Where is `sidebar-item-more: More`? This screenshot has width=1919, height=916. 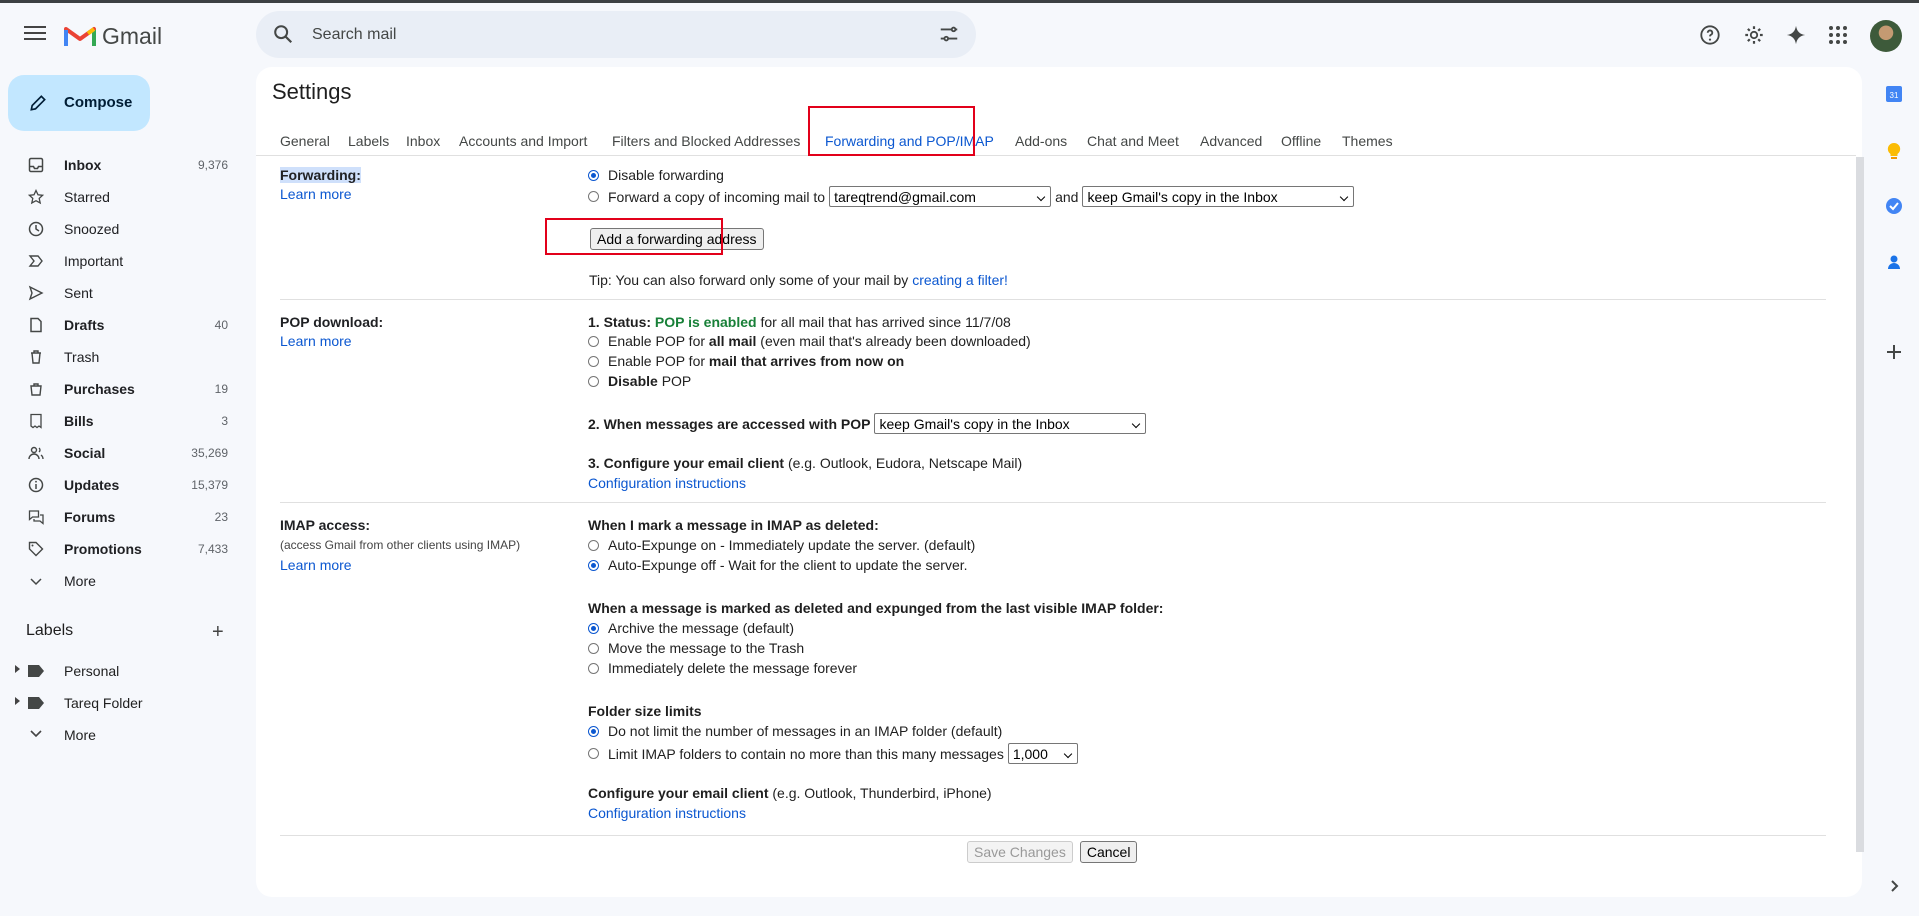 sidebar-item-more: More is located at coordinates (120, 581).